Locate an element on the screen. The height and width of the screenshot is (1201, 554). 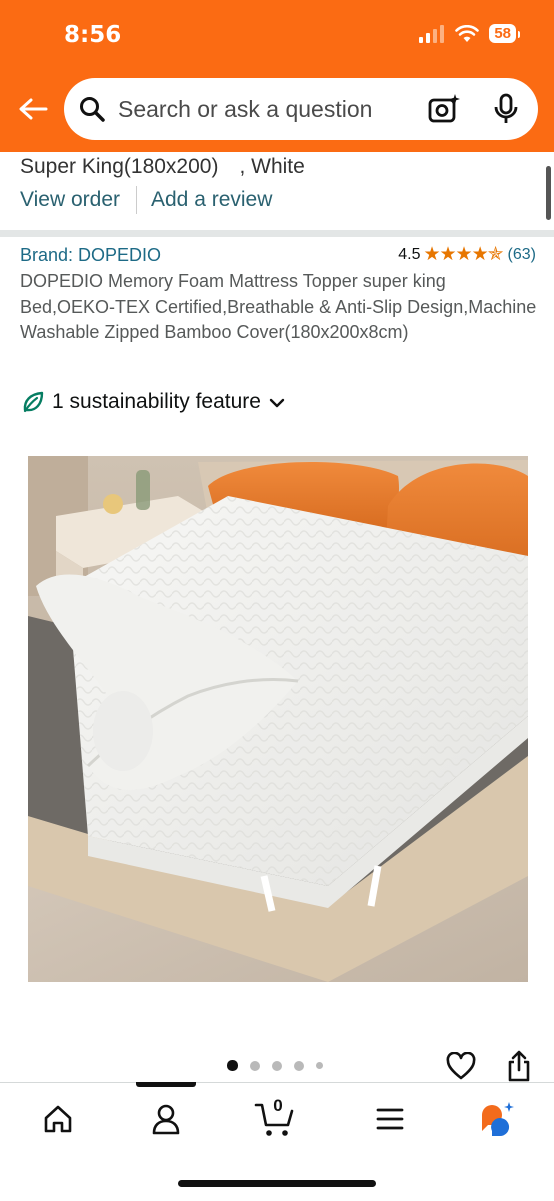
view-order-link: View order is located at coordinates (70, 200).